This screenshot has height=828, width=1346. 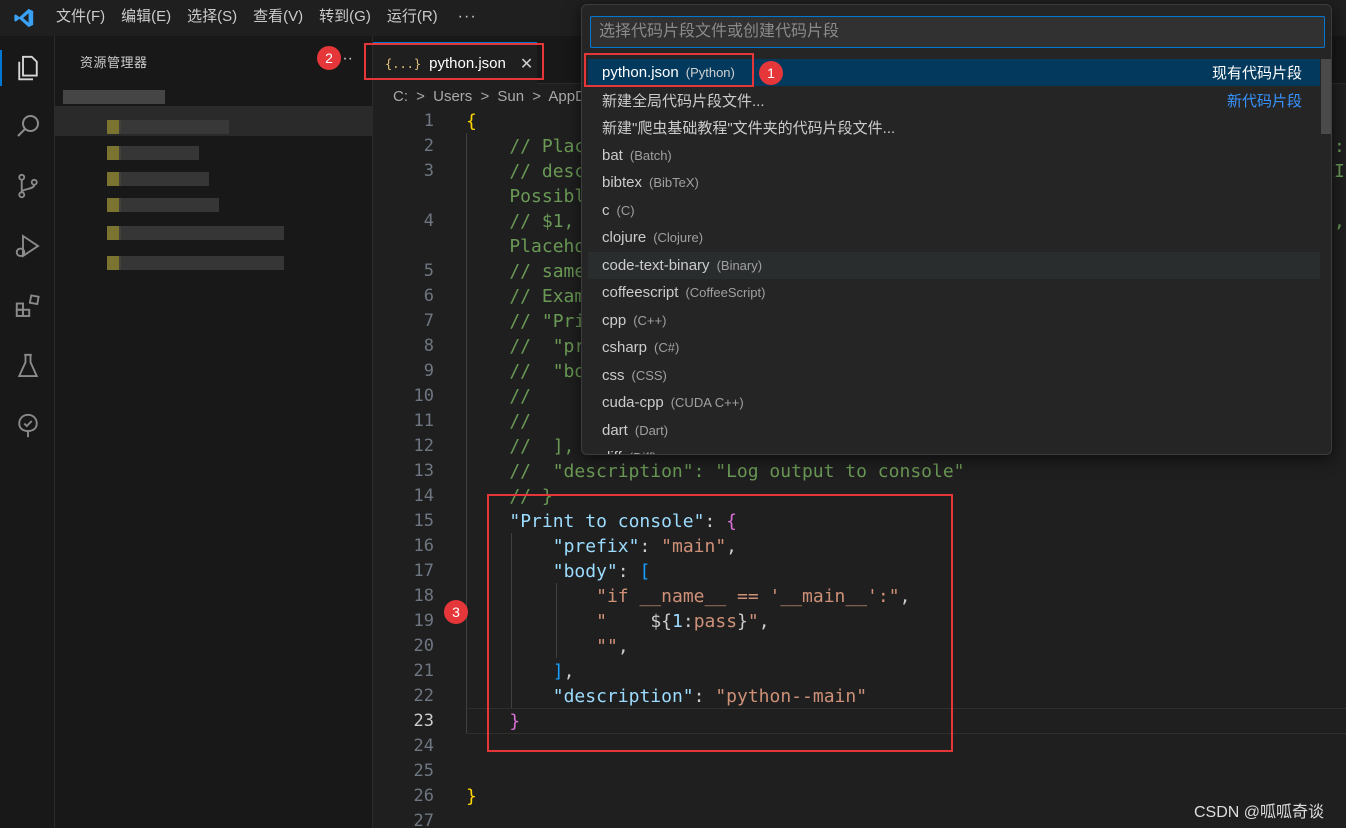 I want to click on code-line: 25, so click(x=860, y=771).